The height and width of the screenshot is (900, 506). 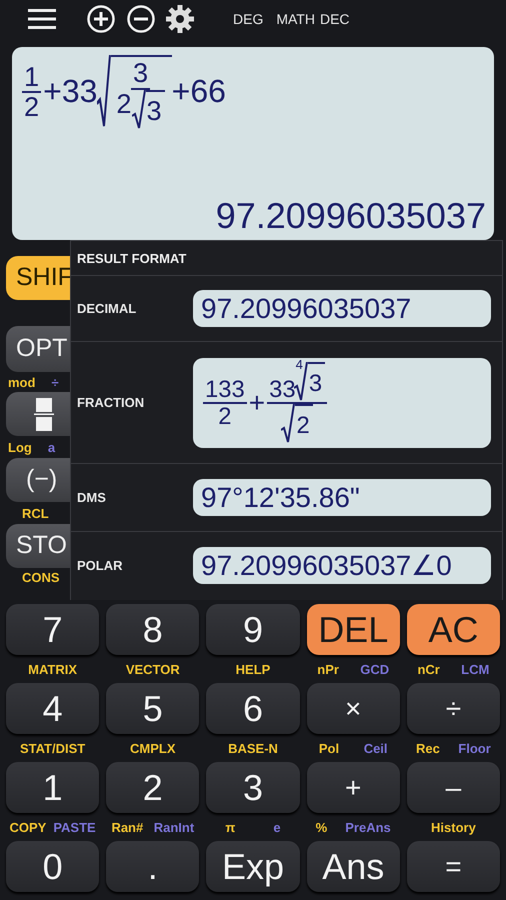 I want to click on menu-icon, so click(x=42, y=19).